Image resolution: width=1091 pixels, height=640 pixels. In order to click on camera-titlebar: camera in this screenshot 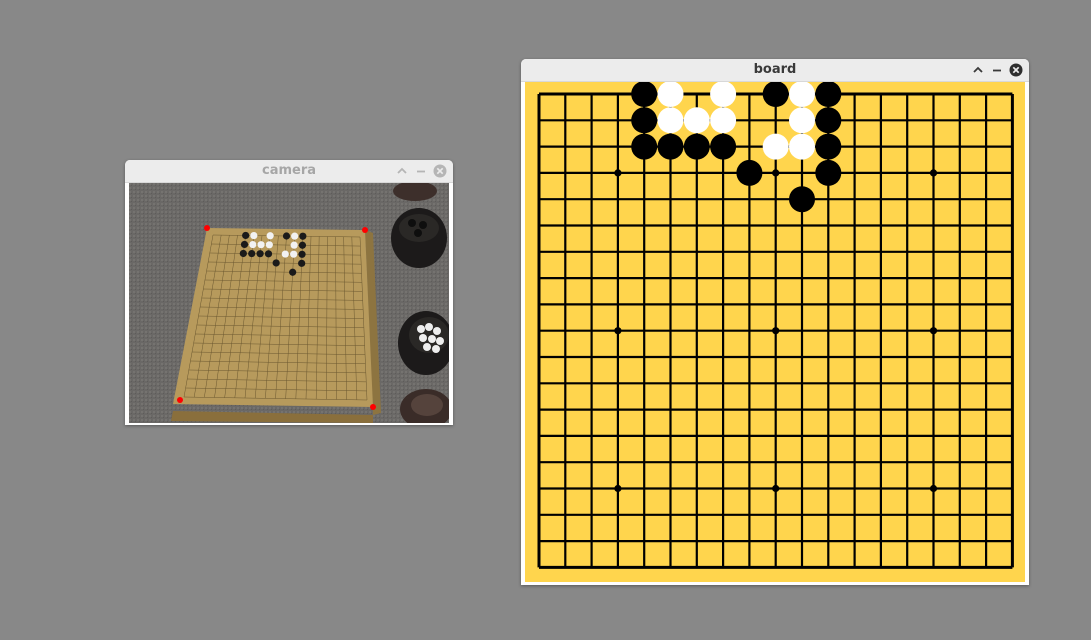, I will do `click(289, 171)`.